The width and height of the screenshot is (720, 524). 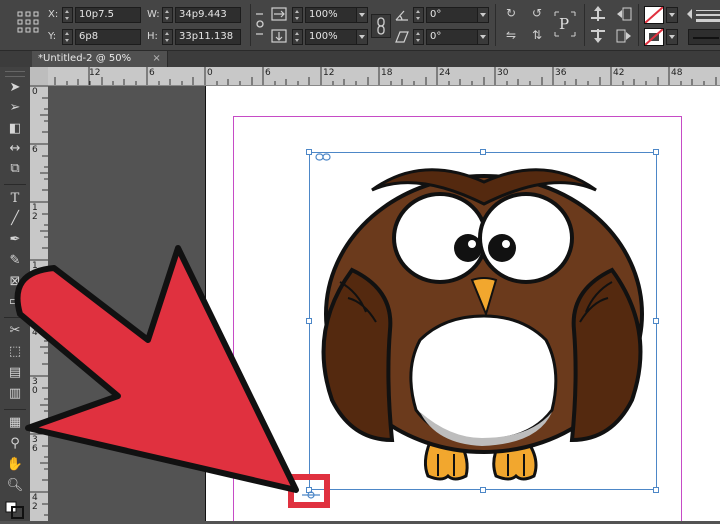 What do you see at coordinates (483, 15) in the screenshot?
I see `rotate-dropdown` at bounding box center [483, 15].